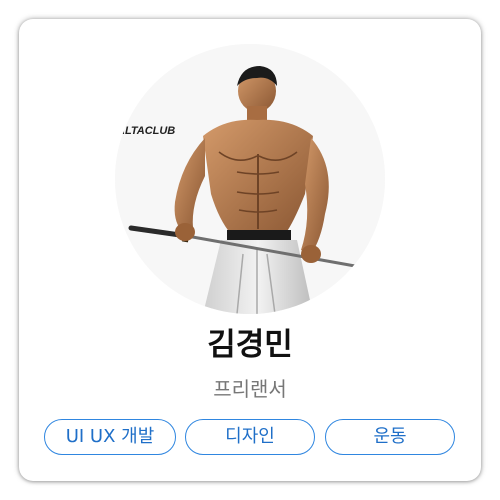  I want to click on photo-watermark: ALTACLUB, so click(145, 131).